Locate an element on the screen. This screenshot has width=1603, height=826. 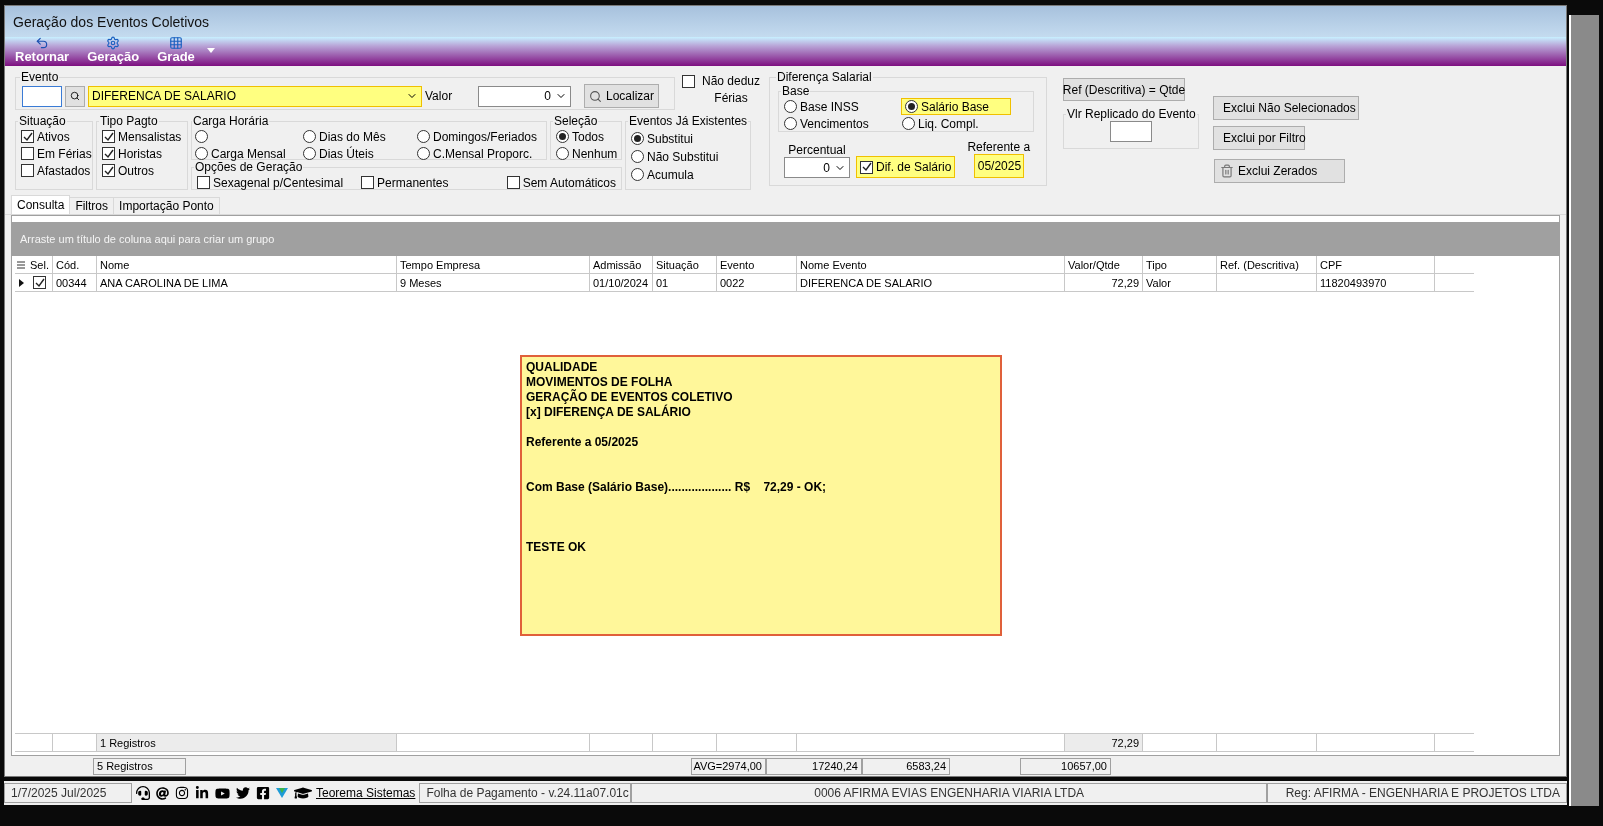
valor-label: Valor is located at coordinates (439, 96).